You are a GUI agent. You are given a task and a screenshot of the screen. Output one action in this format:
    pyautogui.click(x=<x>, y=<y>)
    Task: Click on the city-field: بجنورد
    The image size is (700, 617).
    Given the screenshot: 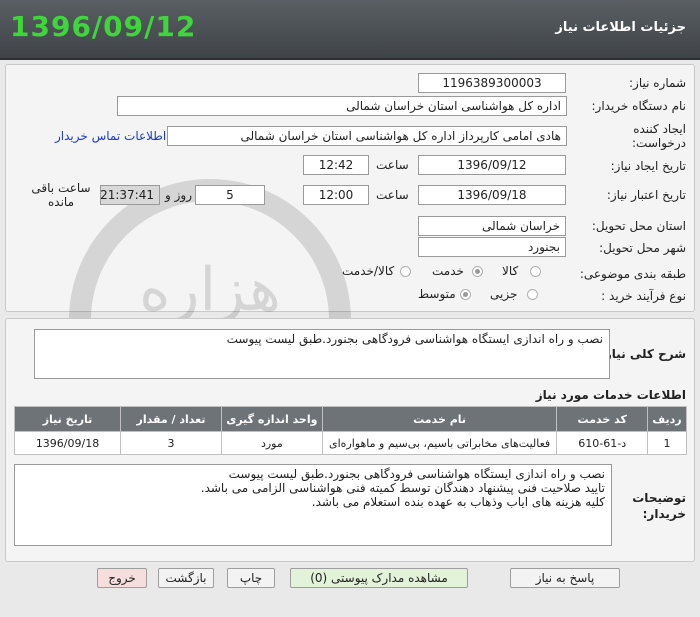 What is the action you would take?
    pyautogui.click(x=492, y=247)
    